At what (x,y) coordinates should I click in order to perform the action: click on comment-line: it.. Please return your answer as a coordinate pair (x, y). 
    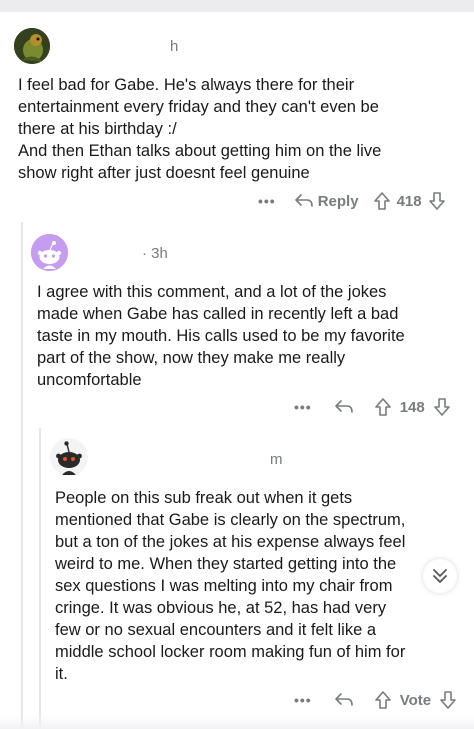
    Looking at the image, I should click on (61, 674).